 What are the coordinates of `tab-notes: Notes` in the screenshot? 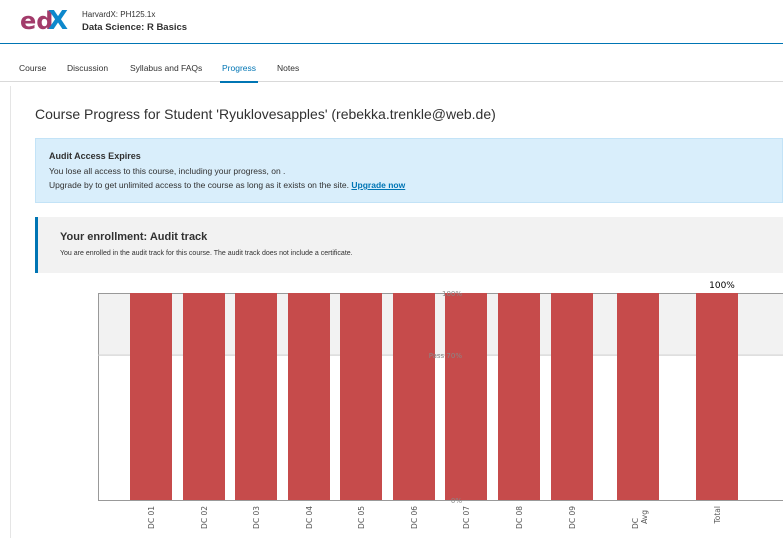 It's located at (288, 68).